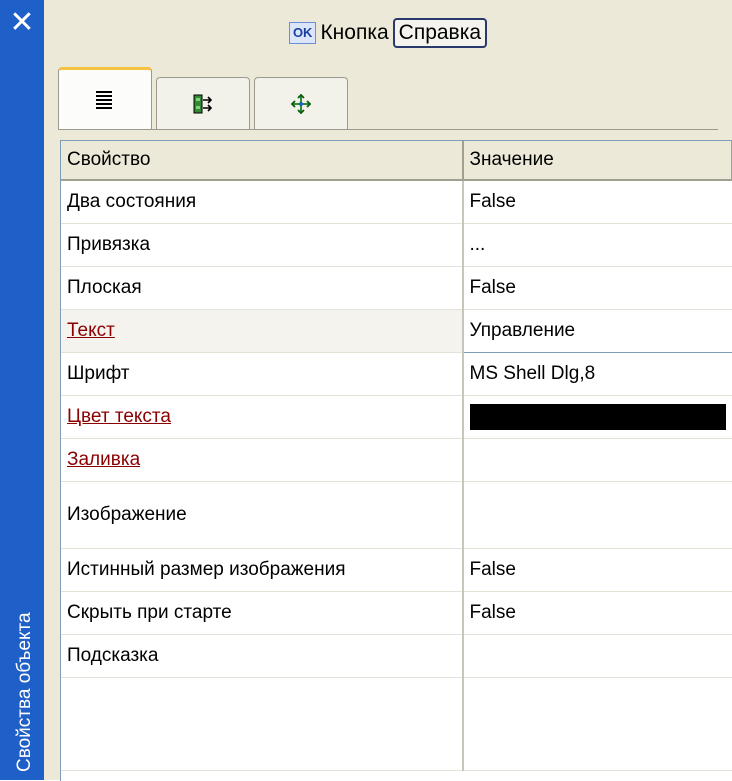 The width and height of the screenshot is (732, 781). Describe the element at coordinates (262, 515) in the screenshot. I see `property-name: Изображение` at that location.